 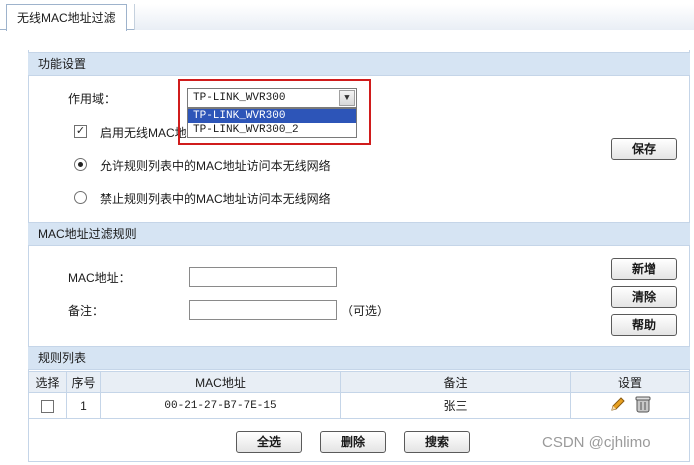 I want to click on row-index: 1, so click(x=83, y=405).